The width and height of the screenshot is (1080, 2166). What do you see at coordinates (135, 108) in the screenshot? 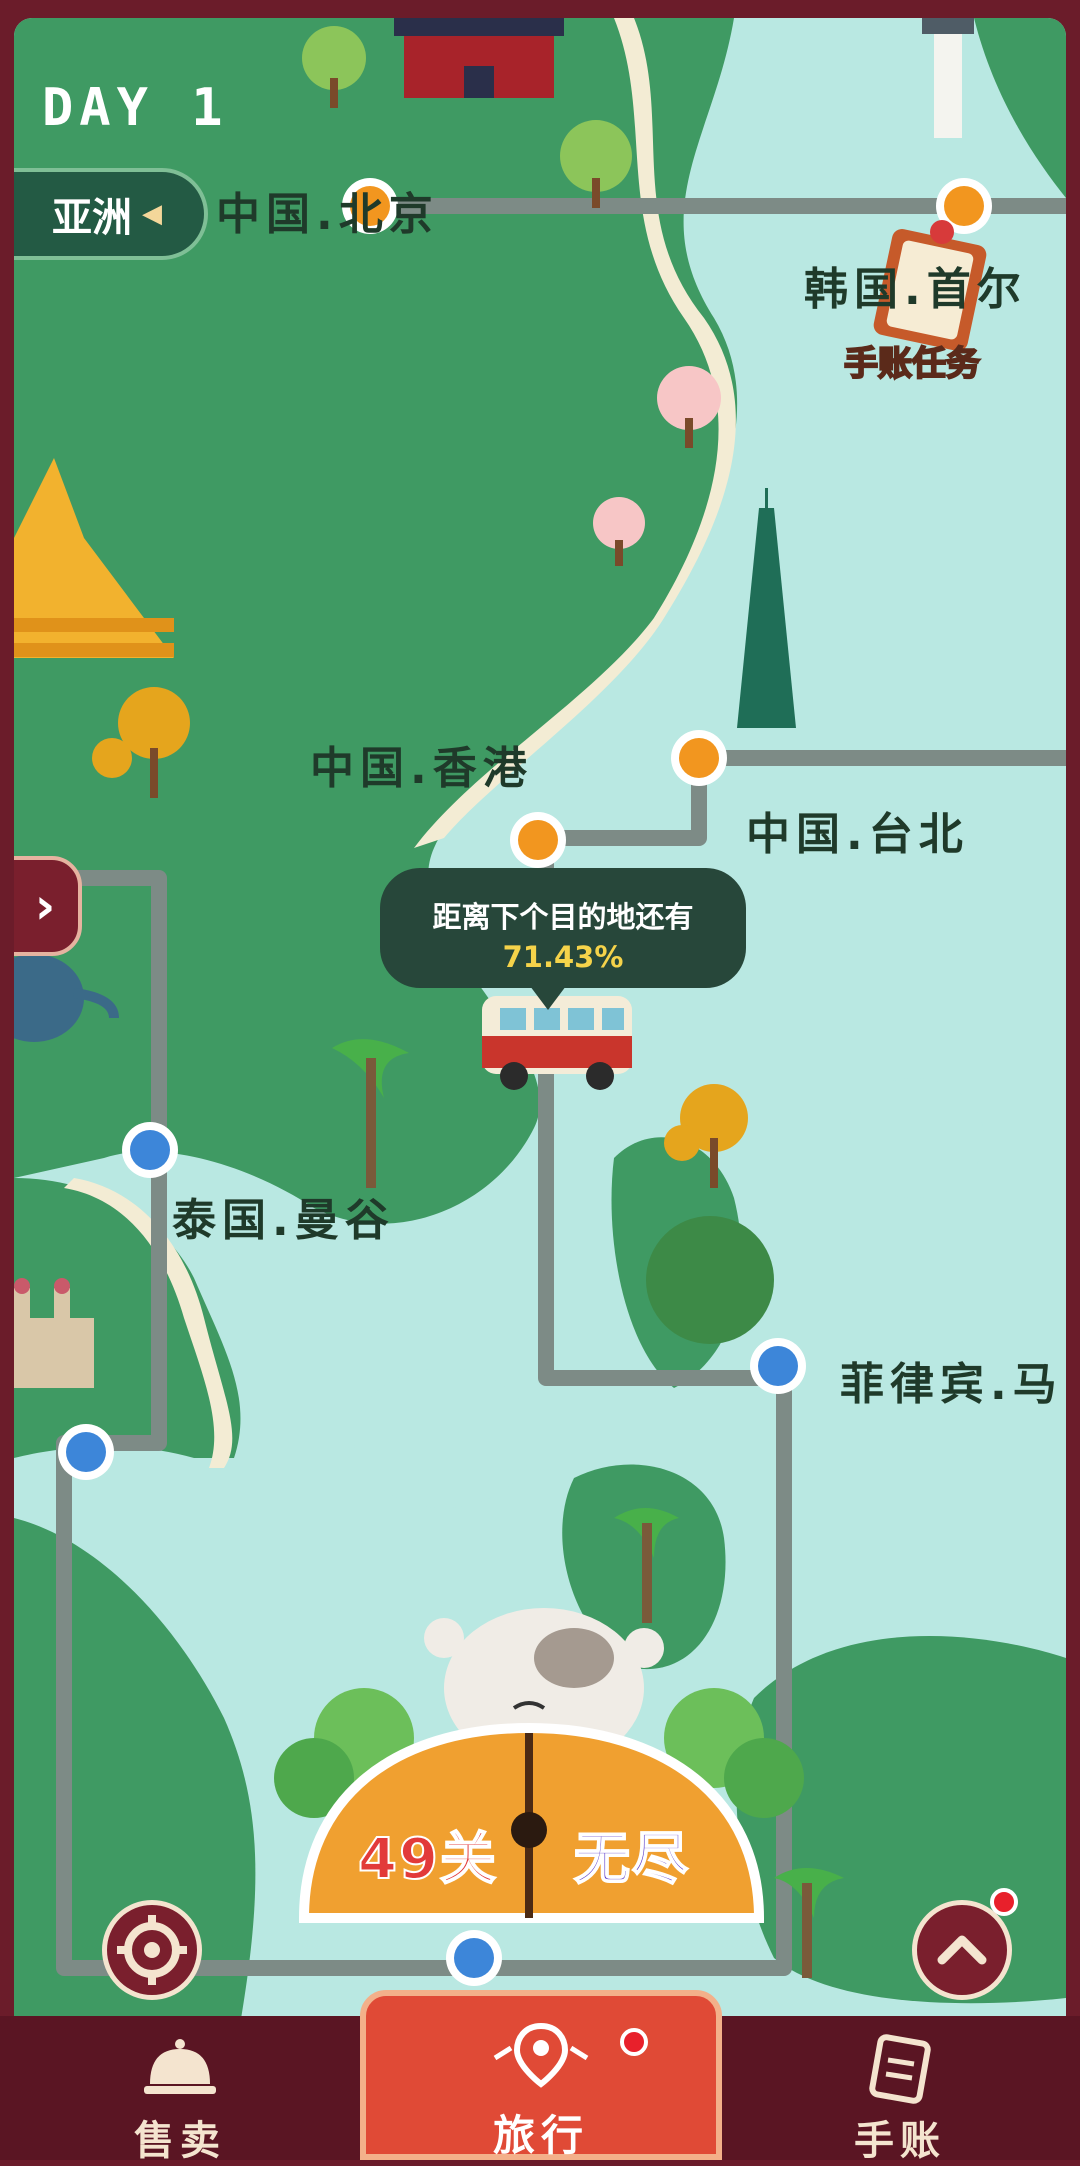
I see `day-counter: DAY 1` at bounding box center [135, 108].